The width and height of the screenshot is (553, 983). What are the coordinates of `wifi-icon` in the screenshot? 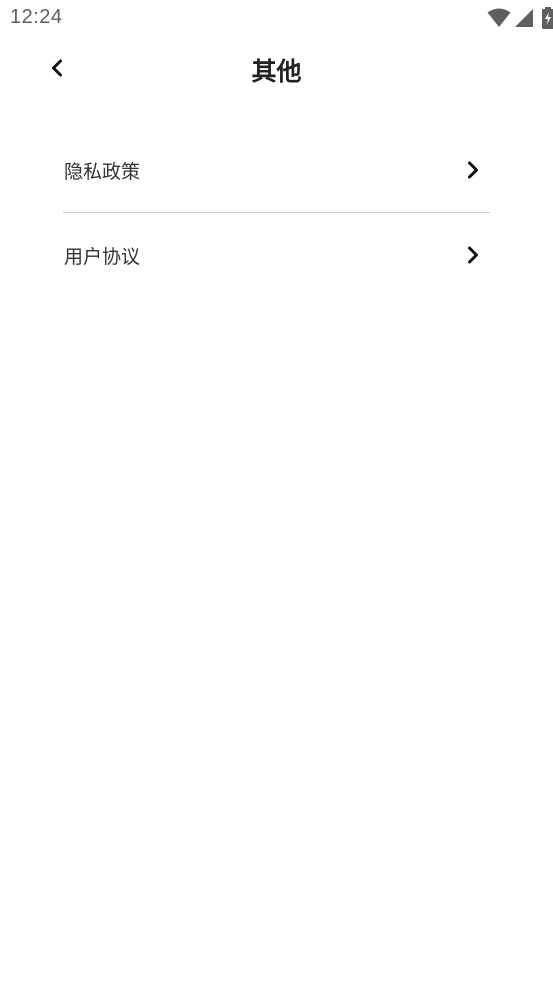 It's located at (499, 18).